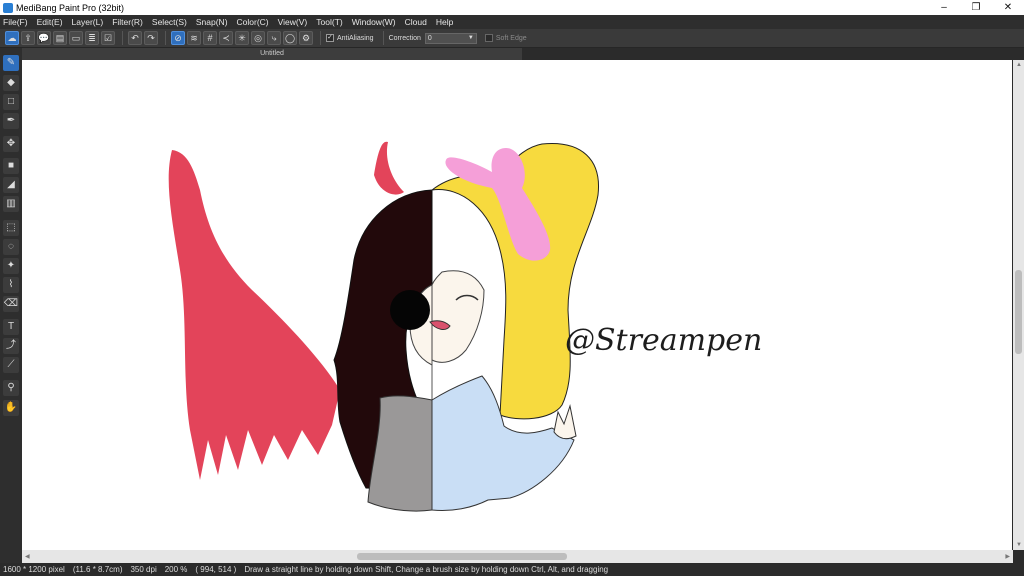 This screenshot has height=576, width=1024. Describe the element at coordinates (488, 38) in the screenshot. I see `soft-edge-checkbox` at that location.